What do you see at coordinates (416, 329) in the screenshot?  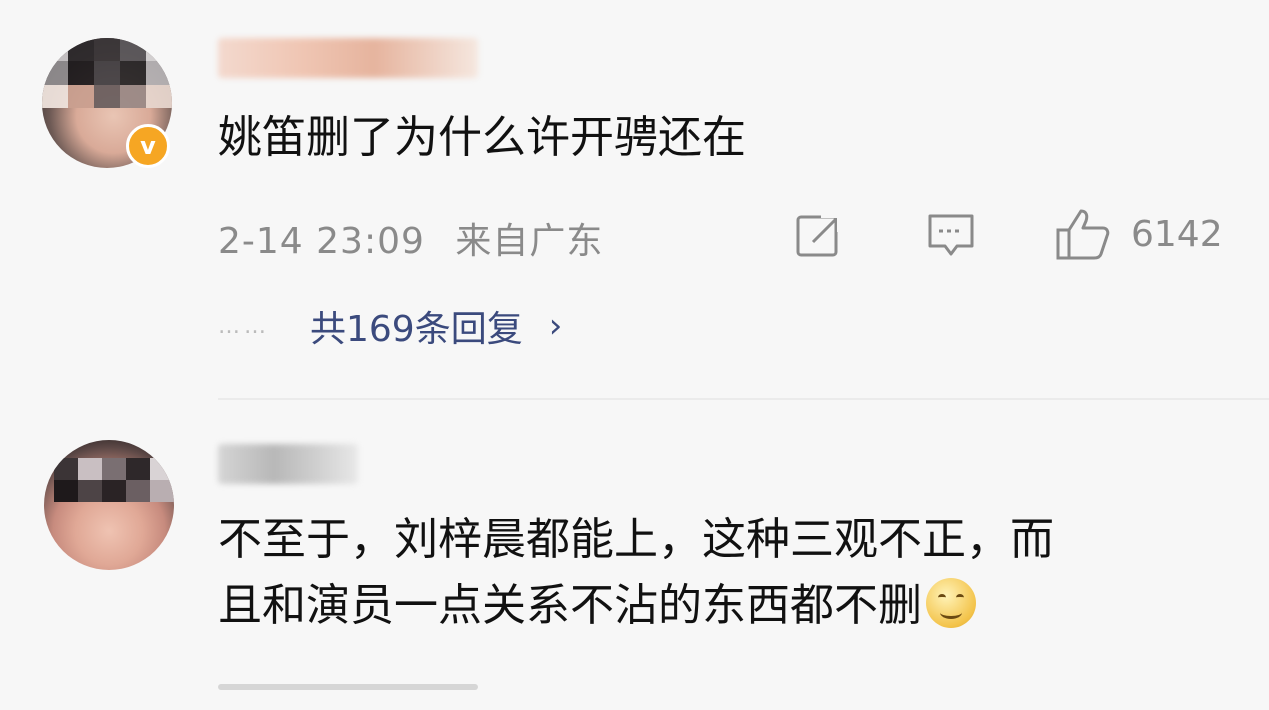 I see `replies-count-label: 共169条回复` at bounding box center [416, 329].